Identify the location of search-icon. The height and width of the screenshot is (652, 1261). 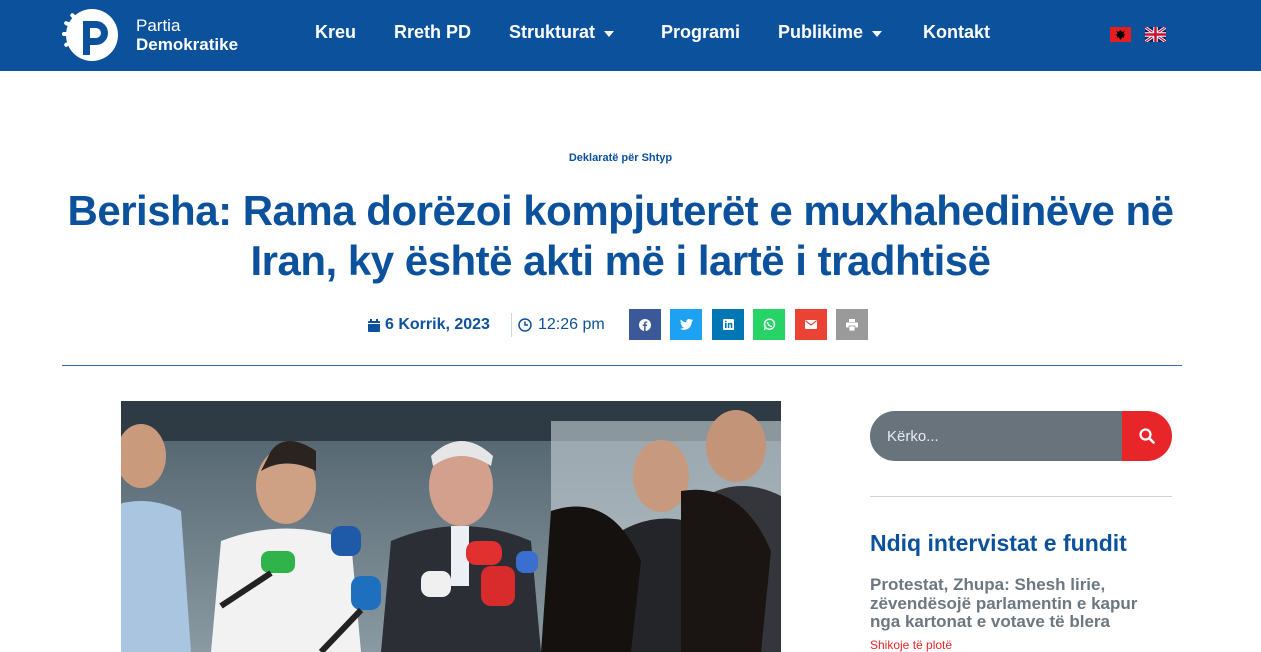
(1147, 436).